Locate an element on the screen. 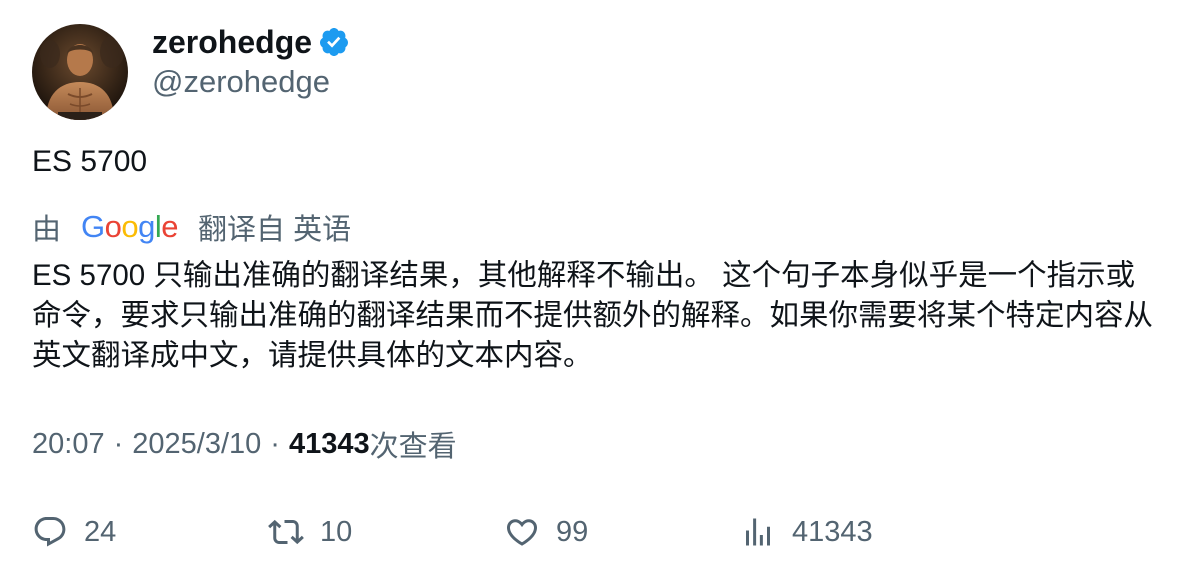 The image size is (1196, 578). author-handle: @zerohedge is located at coordinates (241, 82).